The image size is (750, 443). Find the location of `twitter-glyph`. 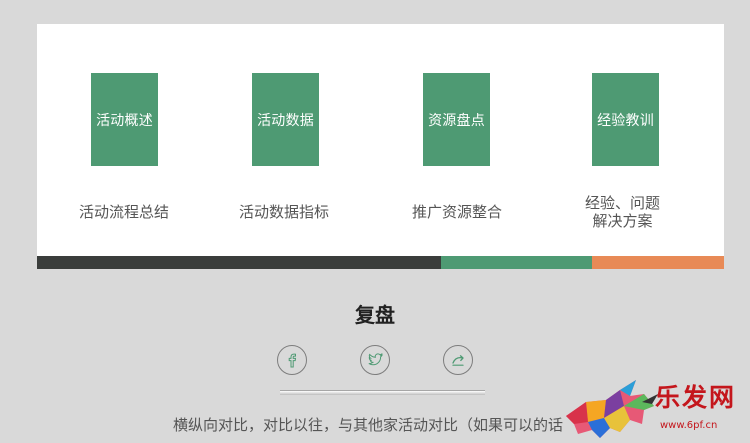

twitter-glyph is located at coordinates (376, 359).